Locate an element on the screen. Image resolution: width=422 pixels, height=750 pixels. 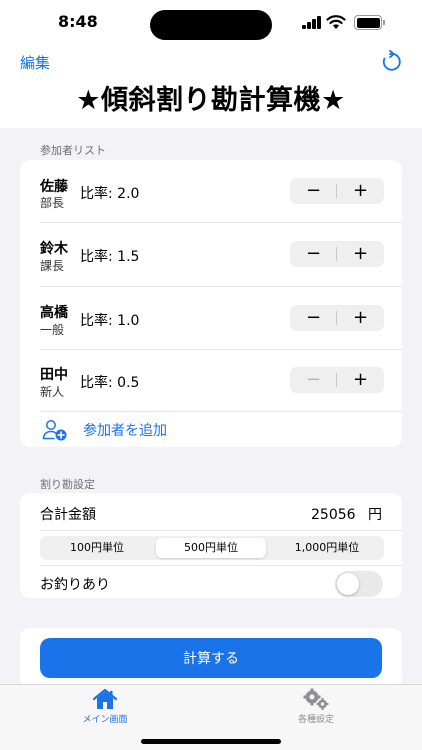
settings-section-header: 割り勘設定 is located at coordinates (67, 484).